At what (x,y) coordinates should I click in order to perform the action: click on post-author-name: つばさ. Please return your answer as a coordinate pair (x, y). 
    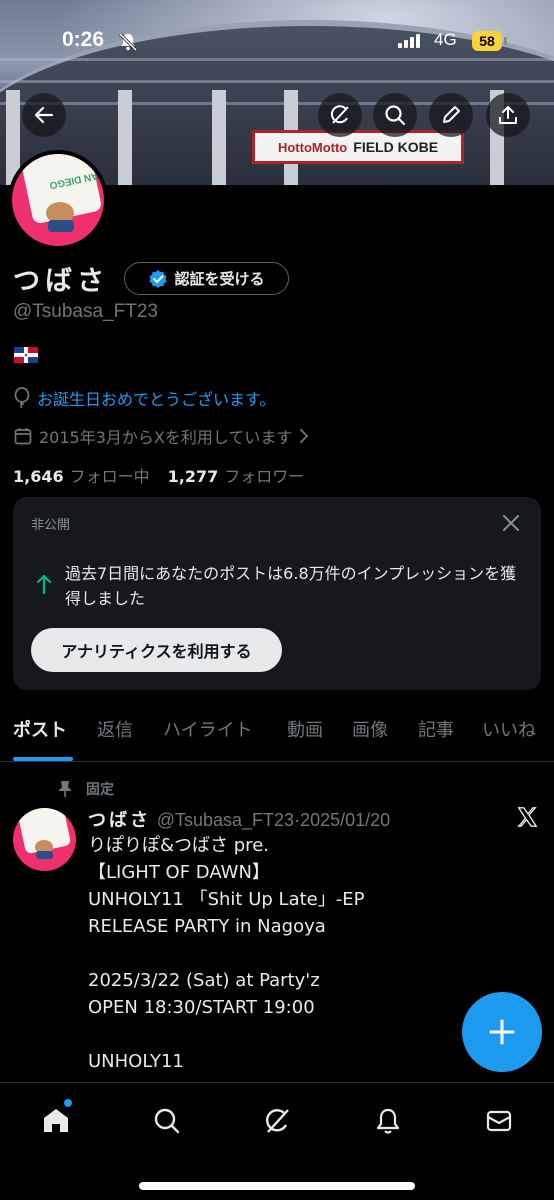
    Looking at the image, I should click on (119, 820).